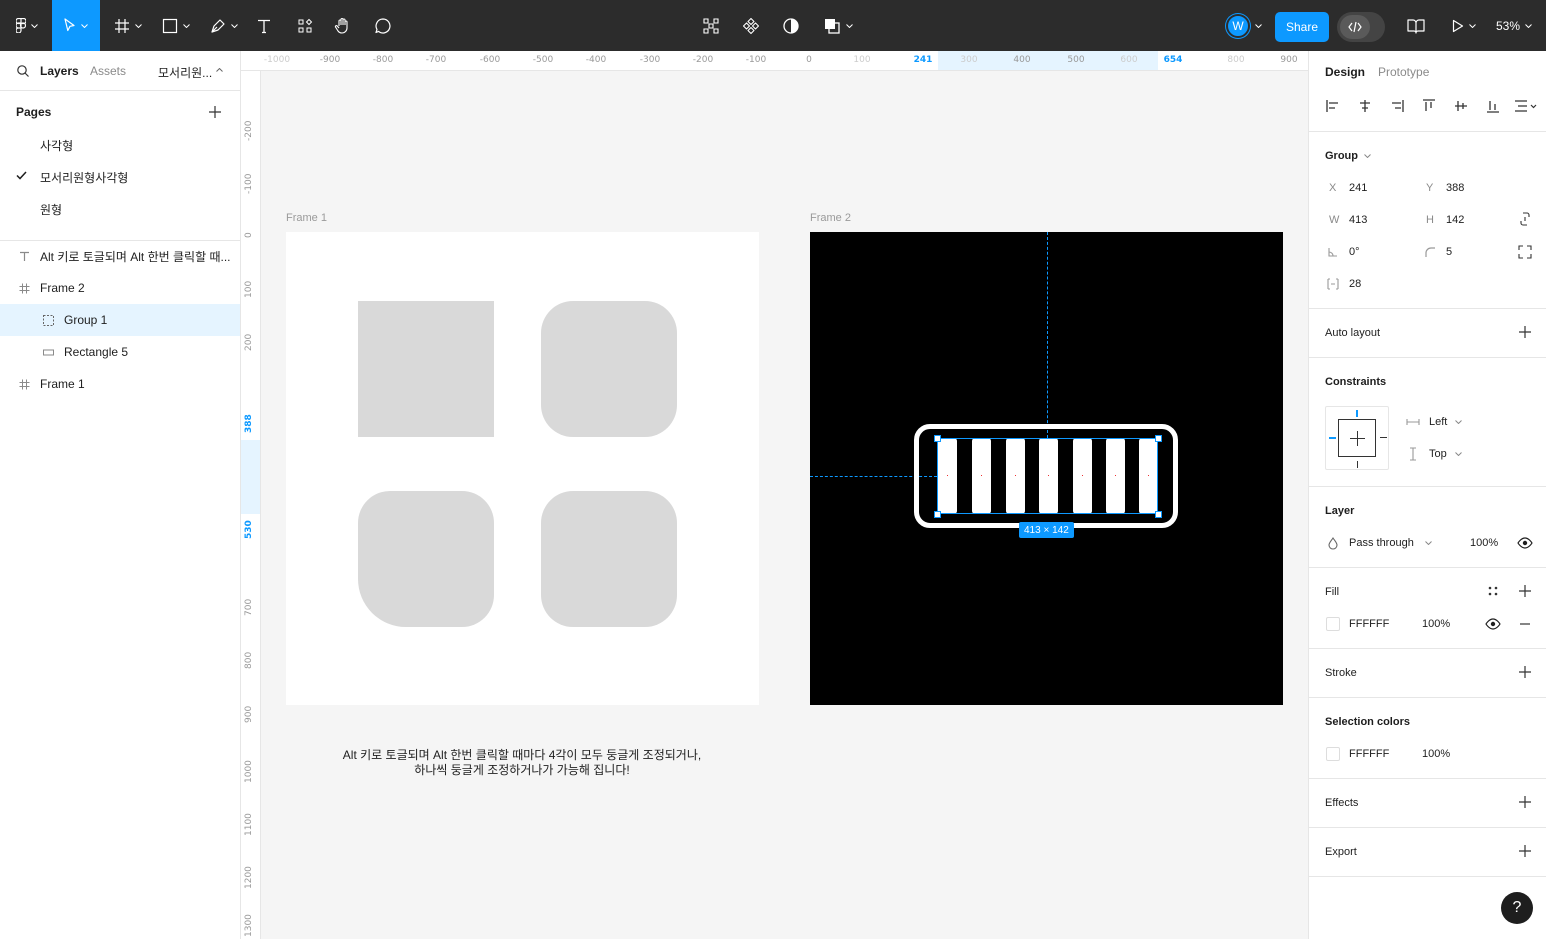  What do you see at coordinates (1436, 754) in the screenshot?
I see `selection-color-opacity: 100%` at bounding box center [1436, 754].